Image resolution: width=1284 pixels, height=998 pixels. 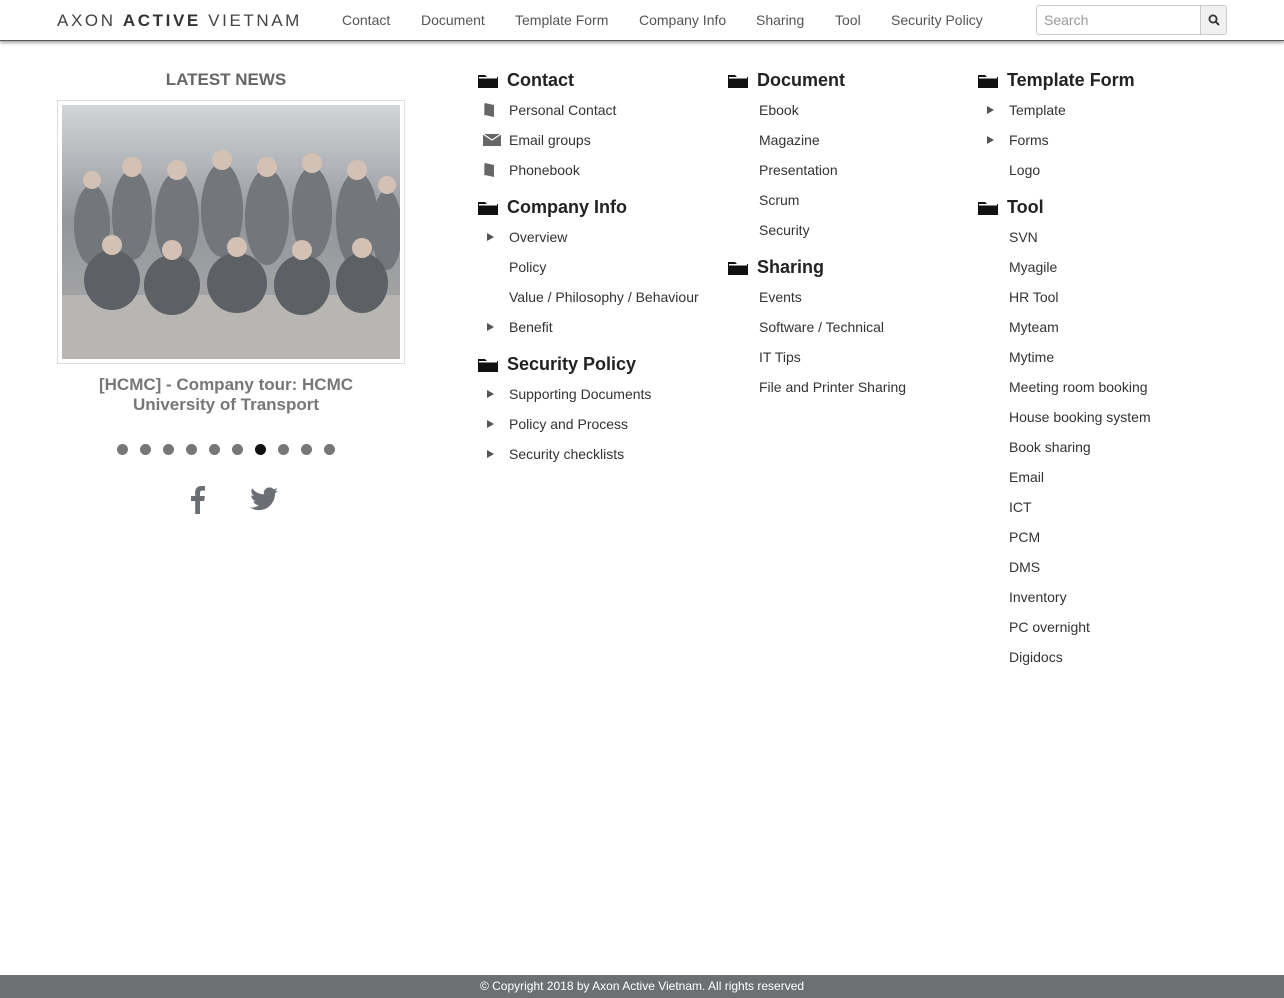 What do you see at coordinates (780, 20) in the screenshot?
I see `nav-sharing: Sharing` at bounding box center [780, 20].